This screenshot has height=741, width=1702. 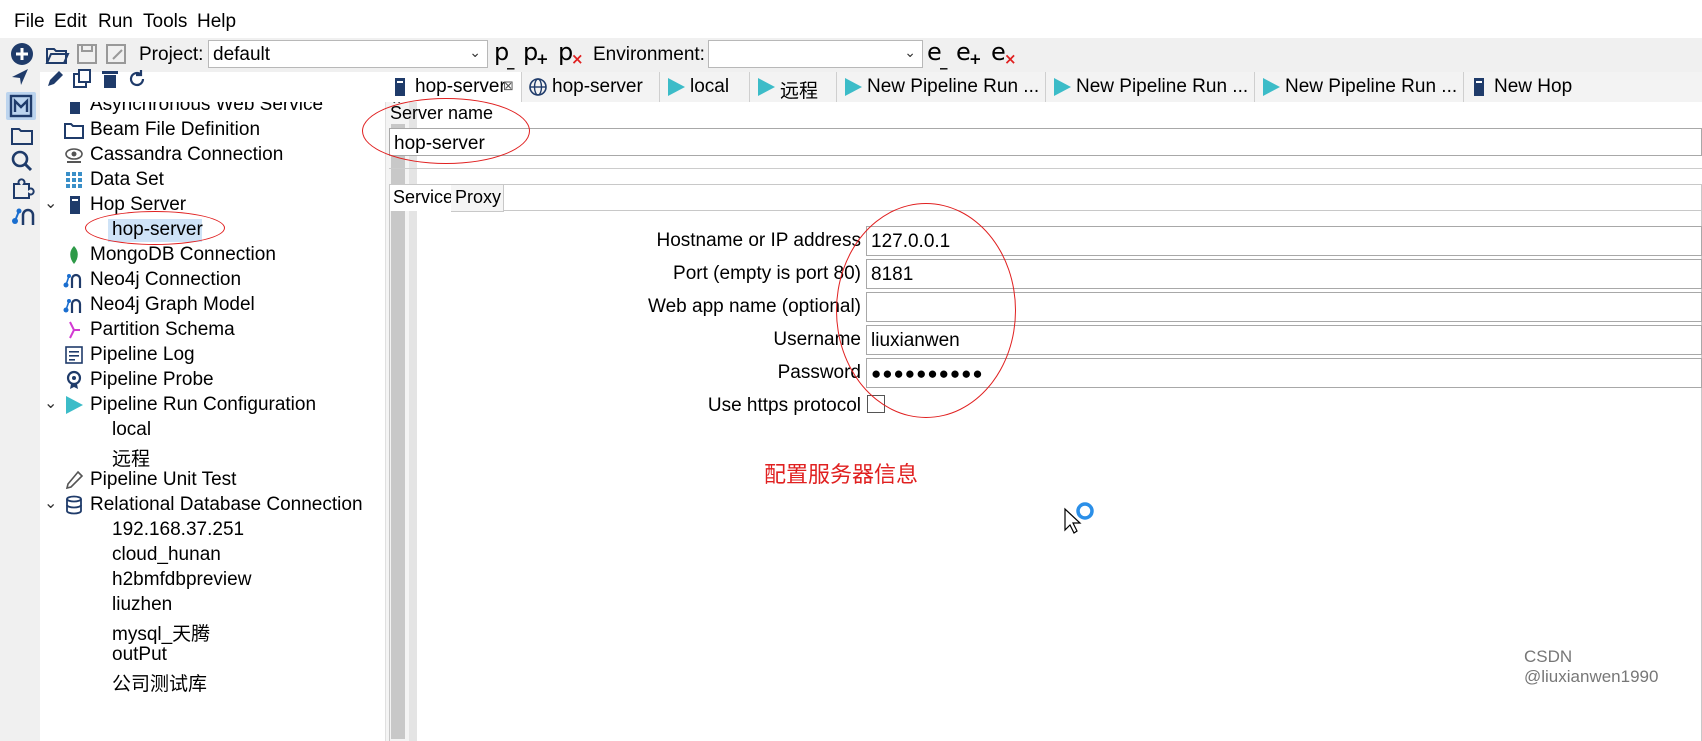 I want to click on save-icon, so click(x=87, y=54).